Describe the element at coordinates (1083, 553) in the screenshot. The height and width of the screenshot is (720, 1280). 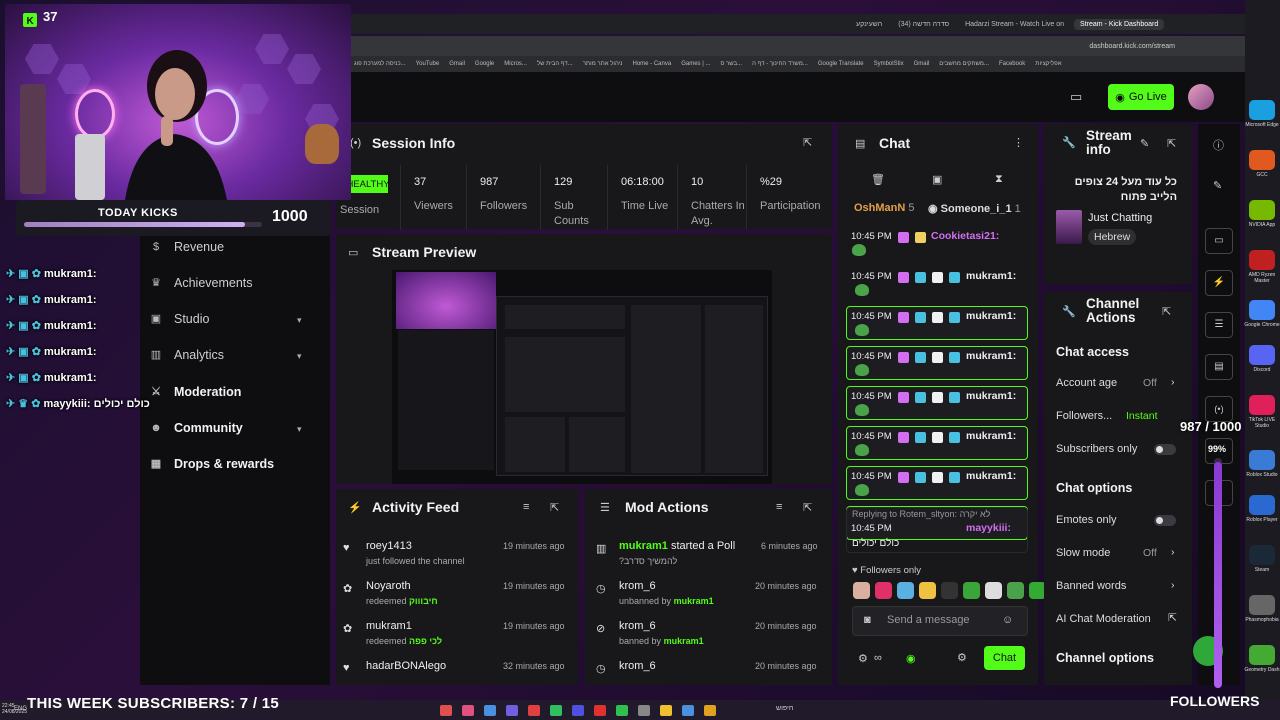
I see `slow-mode-label: Slow mode` at that location.